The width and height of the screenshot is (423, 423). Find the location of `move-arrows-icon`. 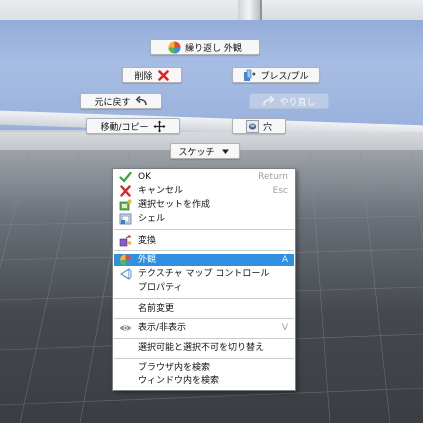

move-arrows-icon is located at coordinates (159, 126).